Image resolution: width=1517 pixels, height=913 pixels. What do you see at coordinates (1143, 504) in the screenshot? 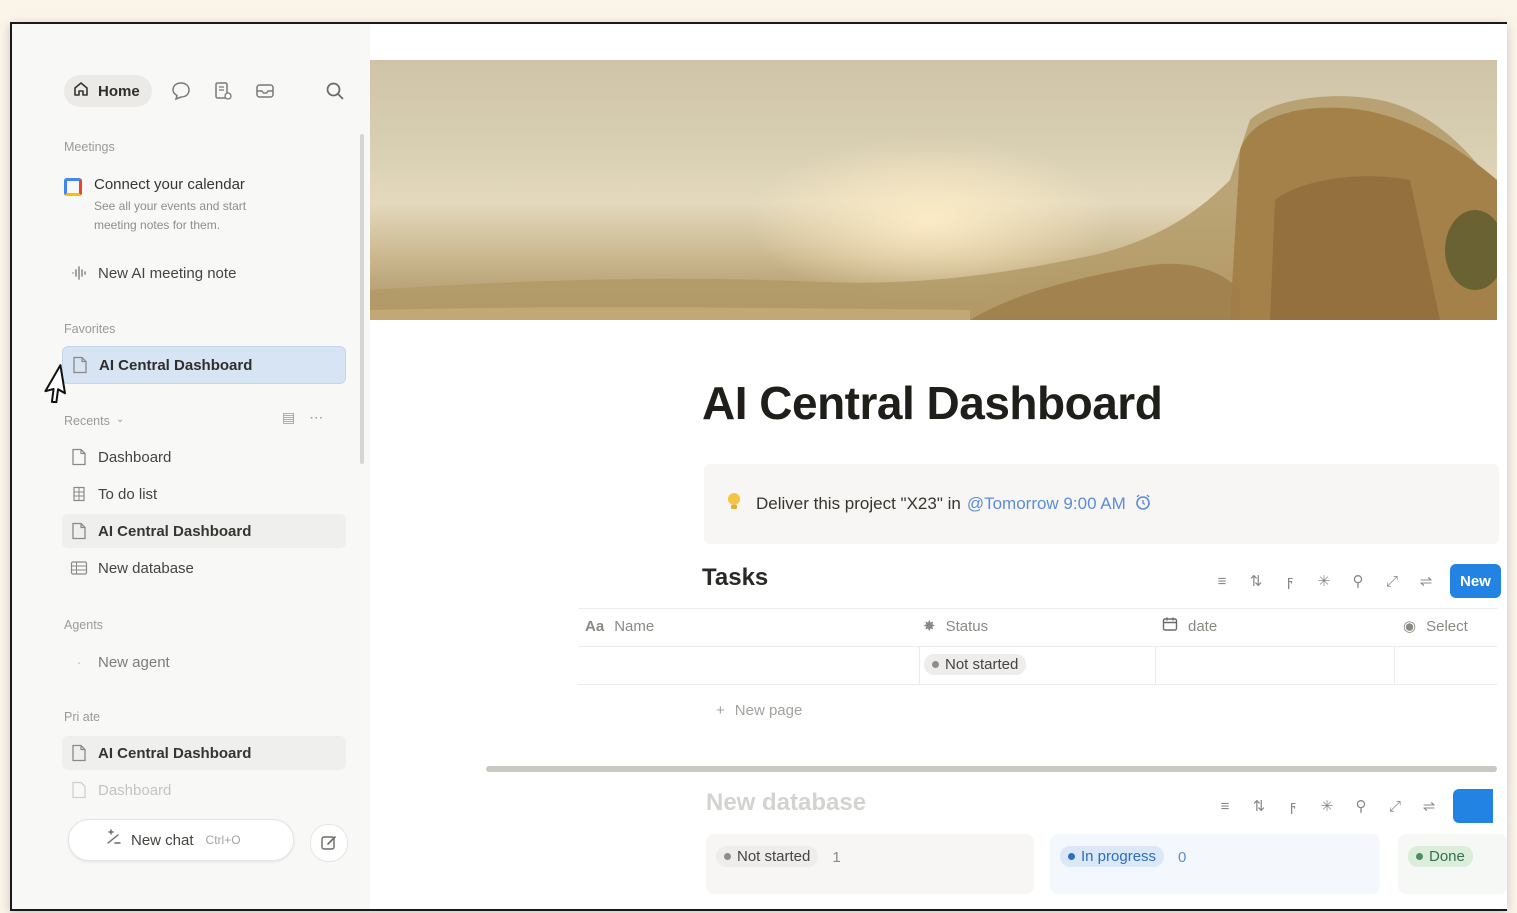
I see `alarm-clock-icon` at bounding box center [1143, 504].